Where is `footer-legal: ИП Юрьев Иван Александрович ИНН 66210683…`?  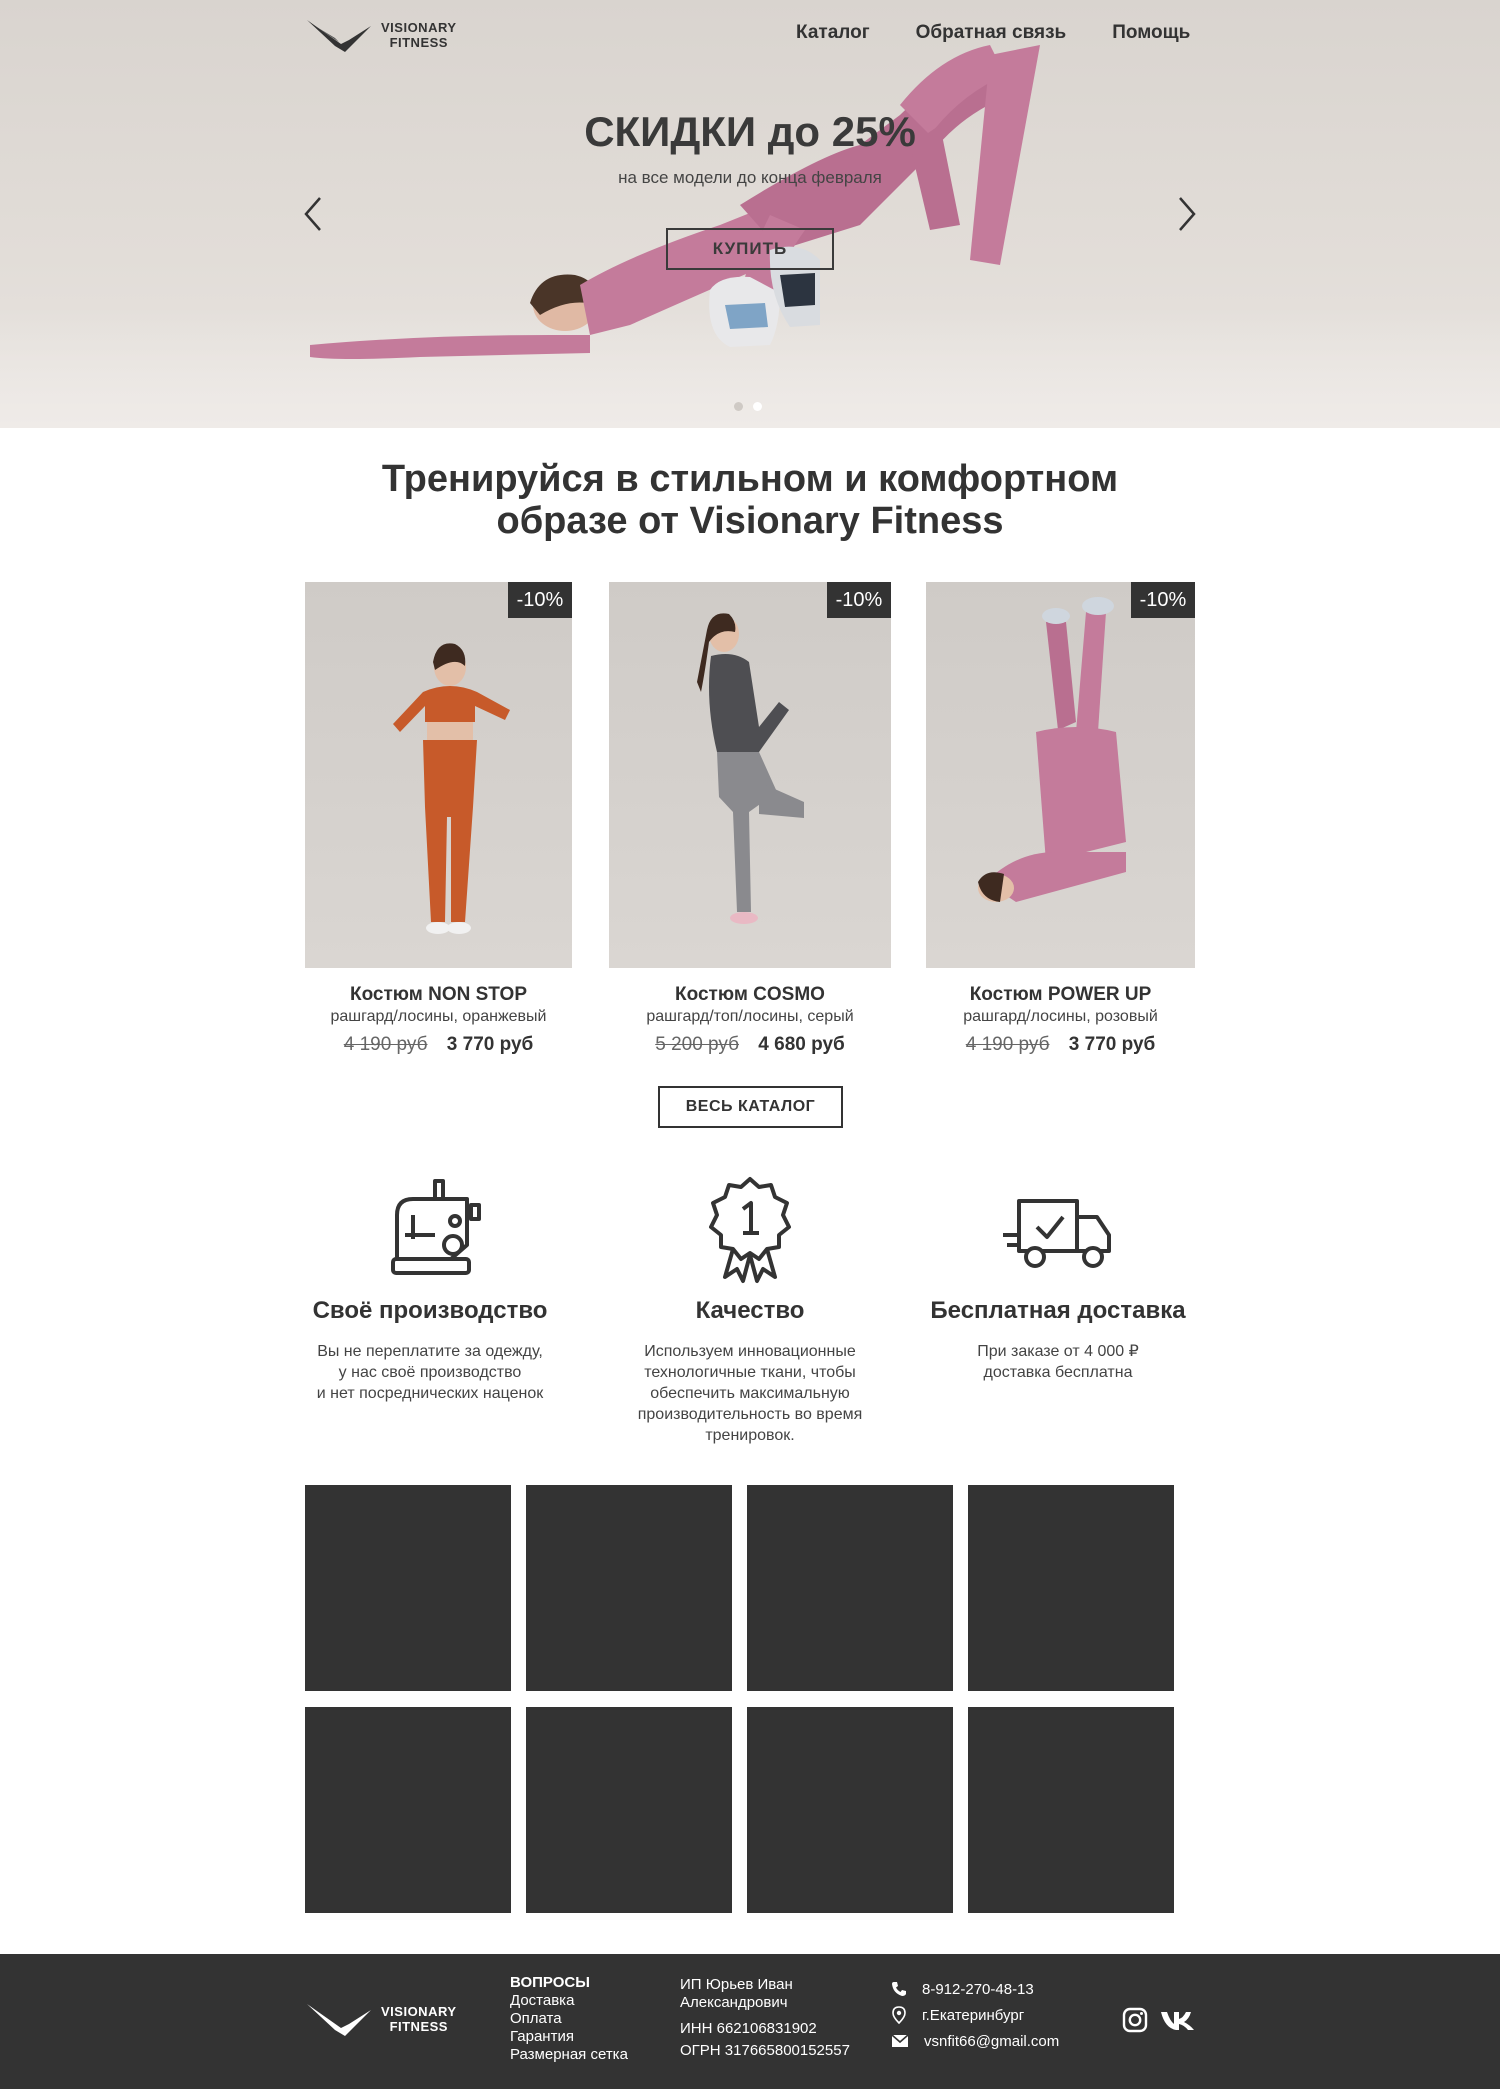 footer-legal: ИП Юрьев Иван Александрович ИНН 66210683… is located at coordinates (765, 2018).